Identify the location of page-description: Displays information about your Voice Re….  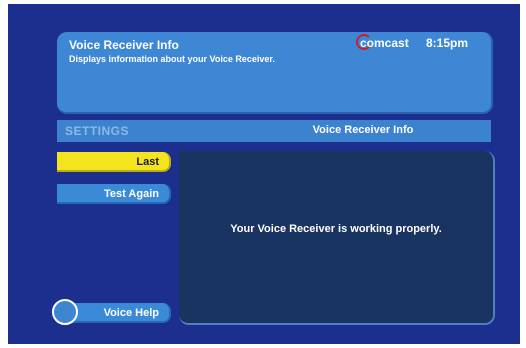
(172, 59).